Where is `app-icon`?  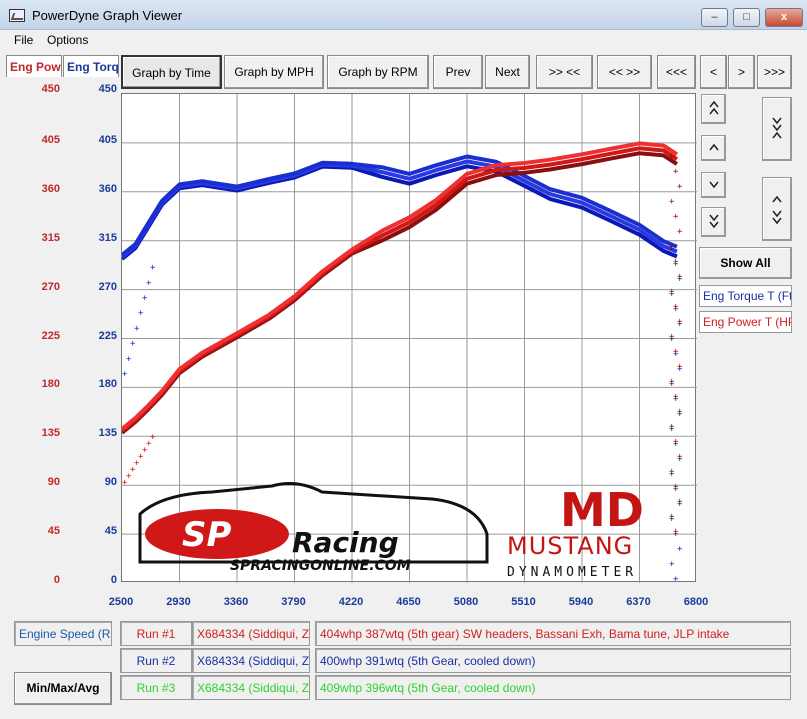 app-icon is located at coordinates (17, 15).